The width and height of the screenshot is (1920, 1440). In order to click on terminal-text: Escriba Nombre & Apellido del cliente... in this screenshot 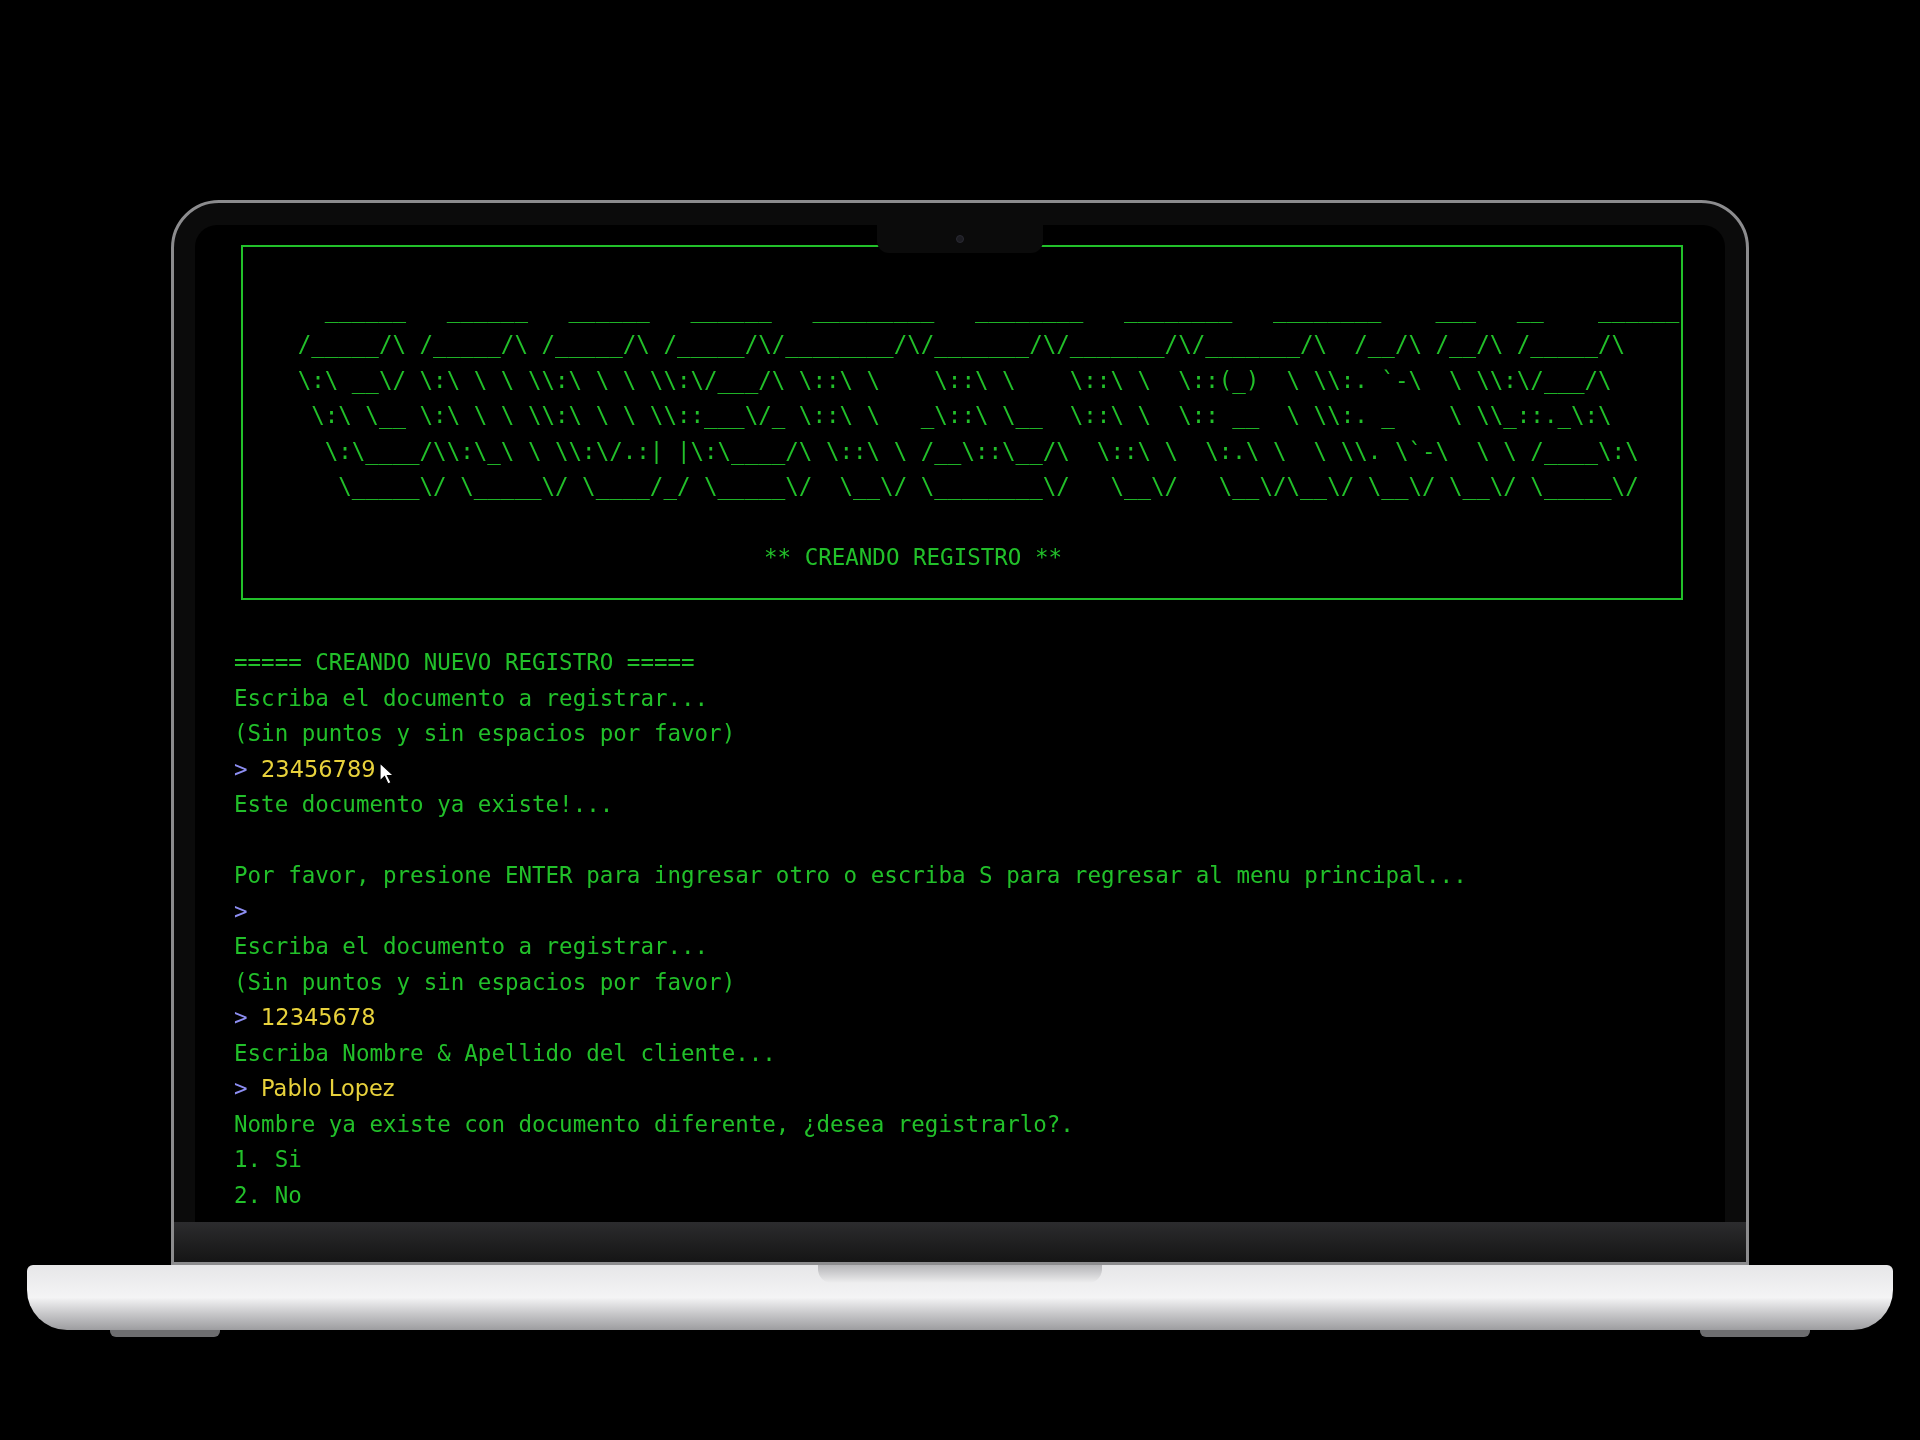, I will do `click(505, 1053)`.